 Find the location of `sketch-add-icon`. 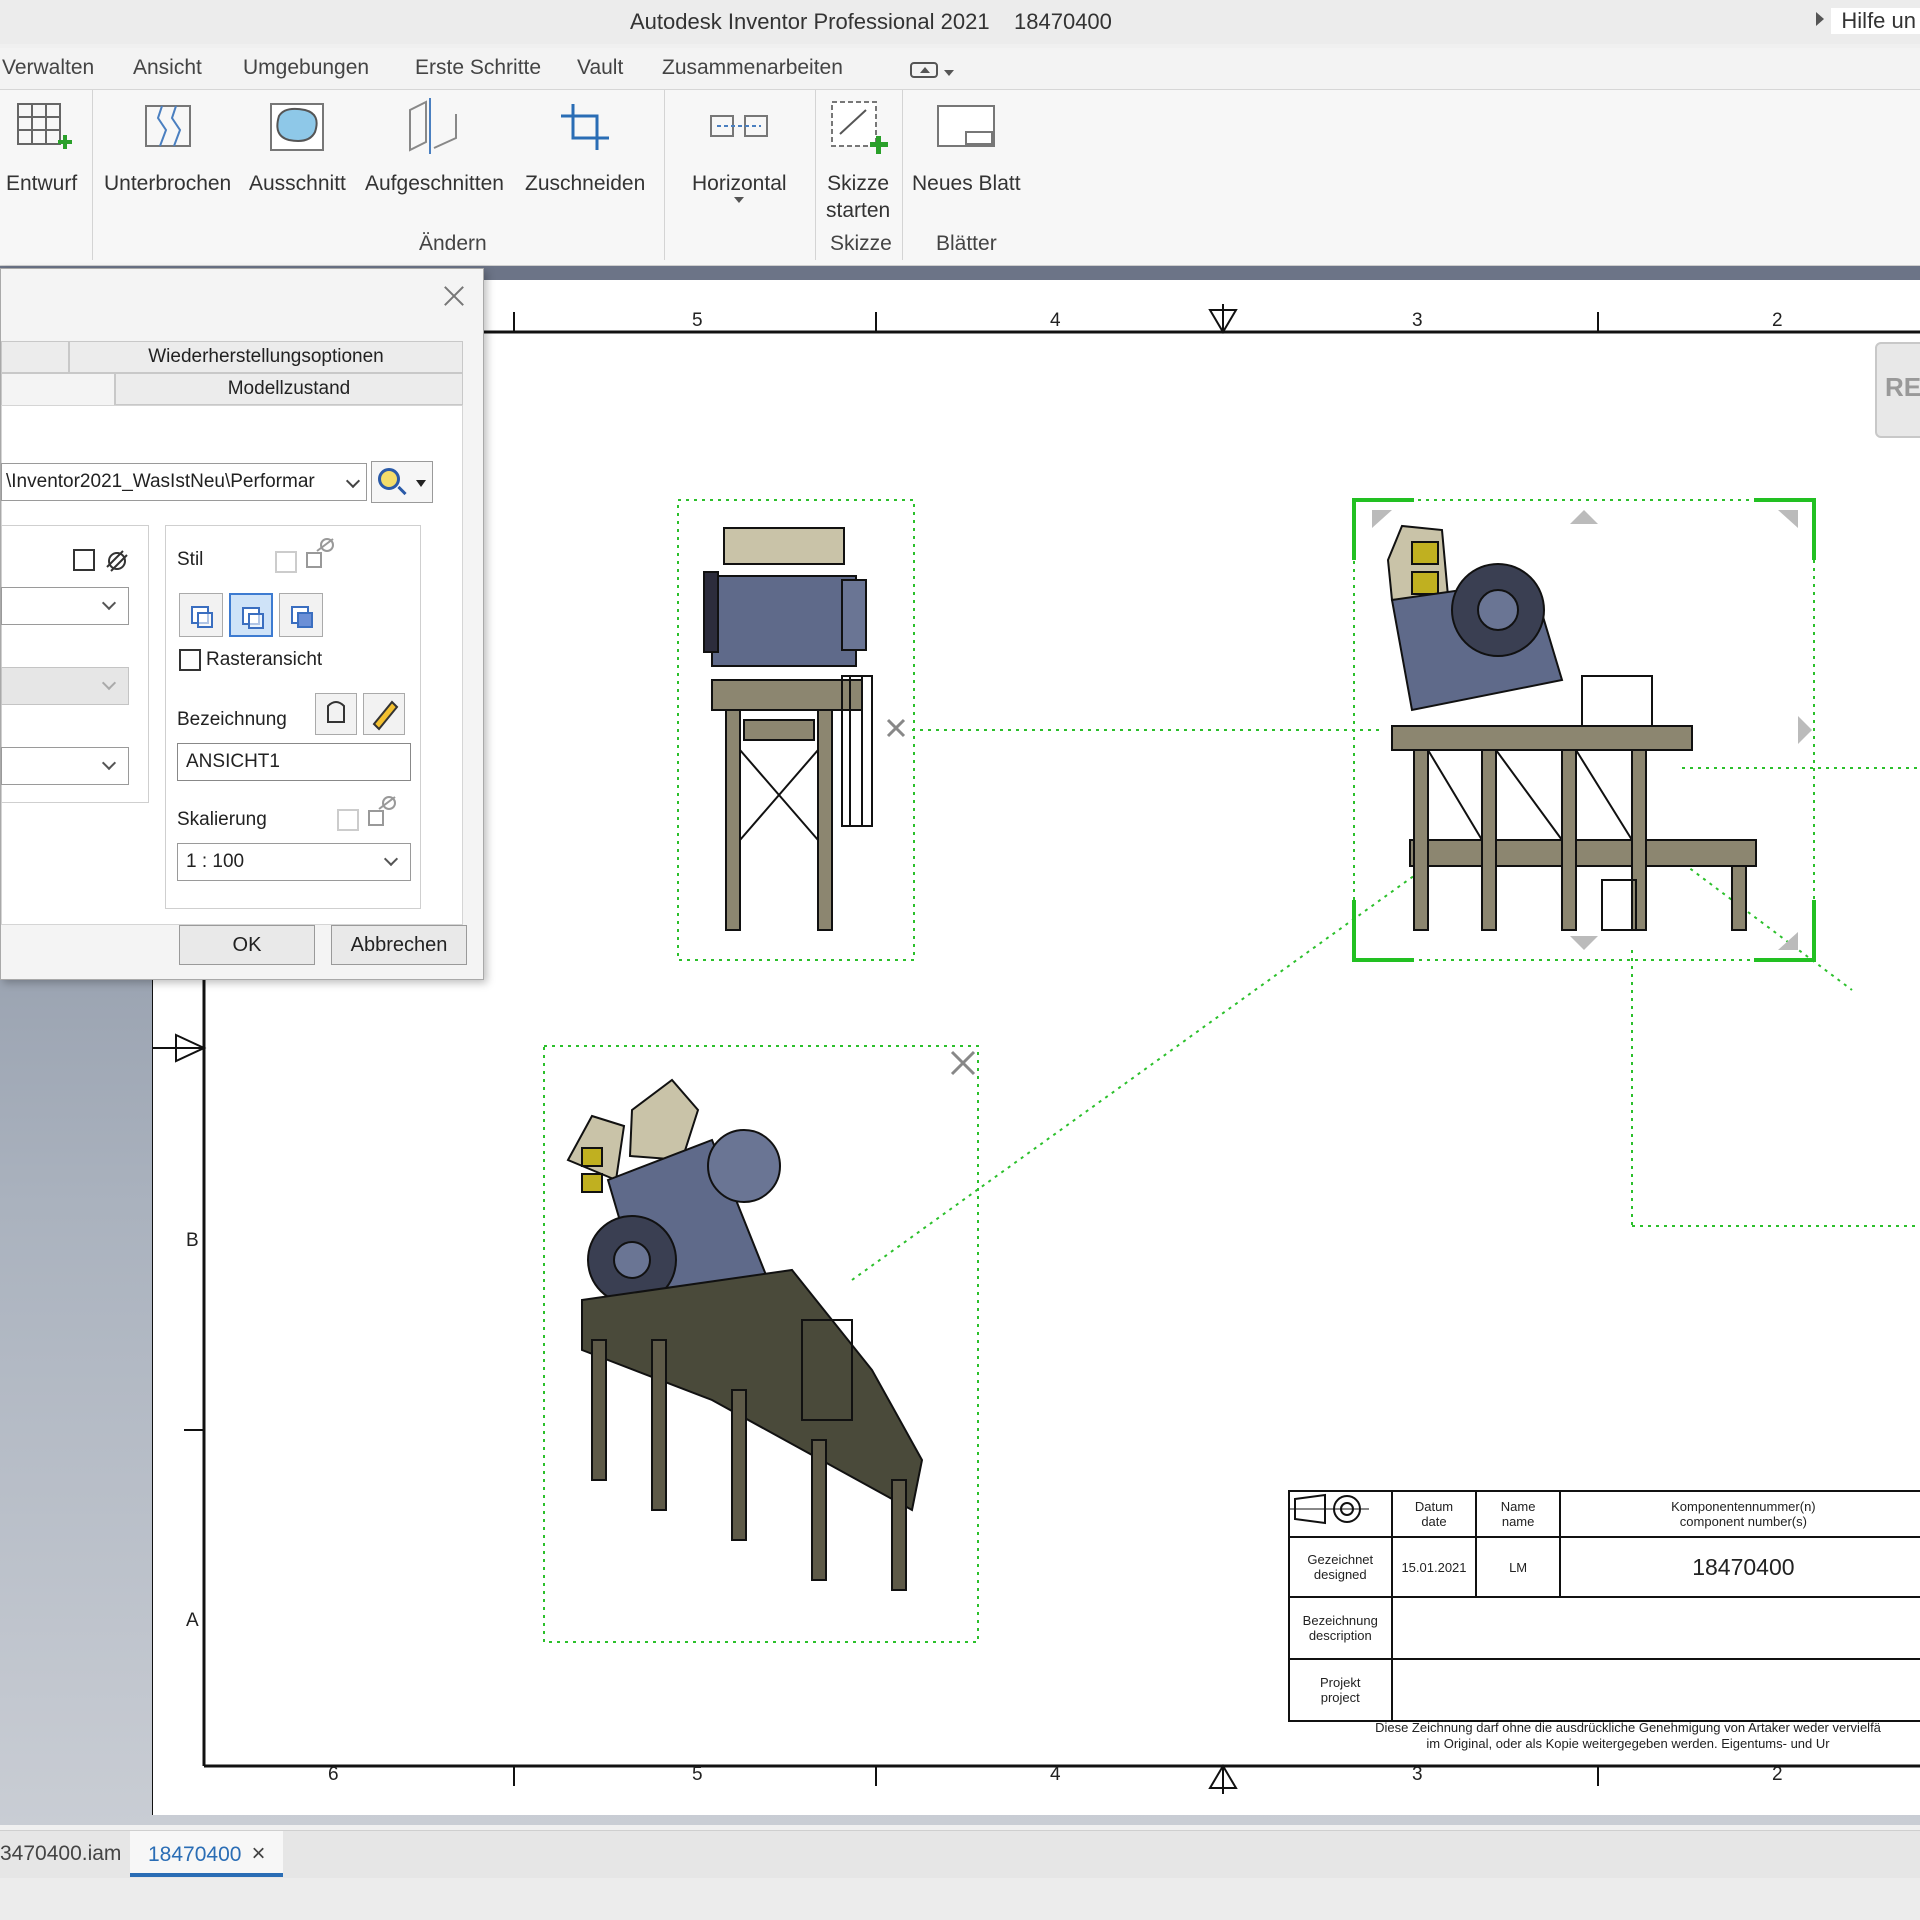

sketch-add-icon is located at coordinates (860, 127).